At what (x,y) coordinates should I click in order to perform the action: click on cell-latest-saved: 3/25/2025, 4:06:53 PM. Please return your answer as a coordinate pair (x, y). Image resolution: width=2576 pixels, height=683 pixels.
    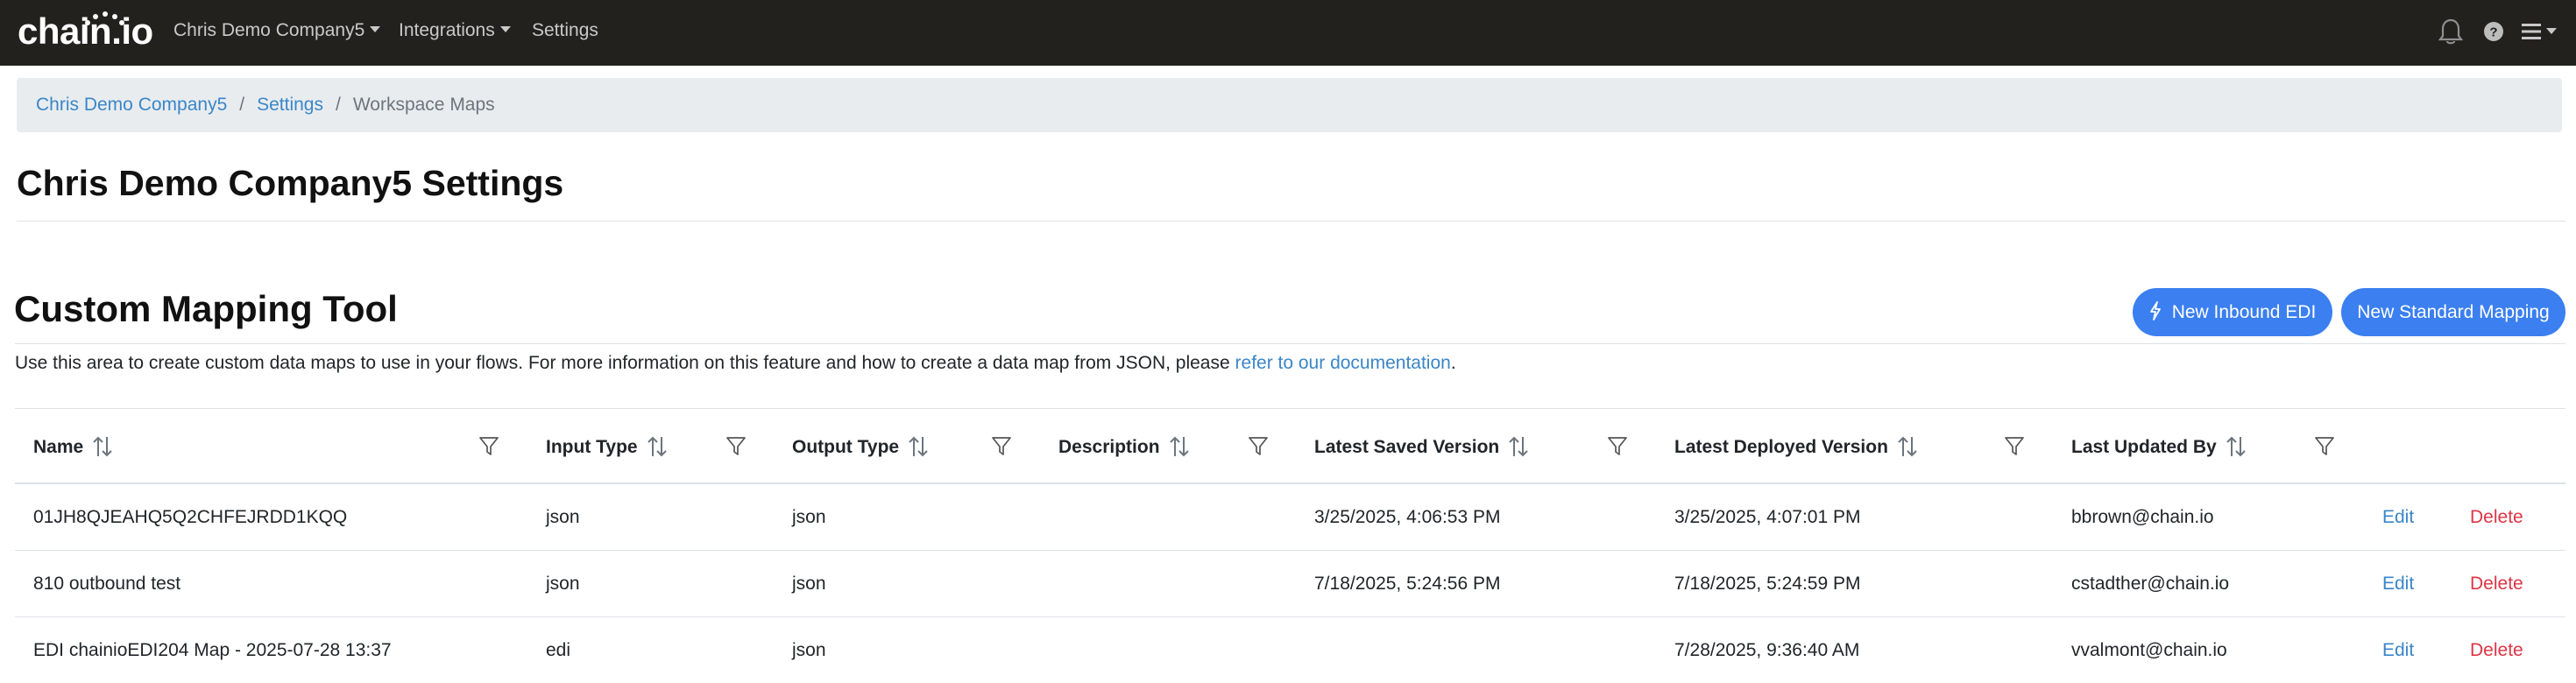
    Looking at the image, I should click on (1407, 517).